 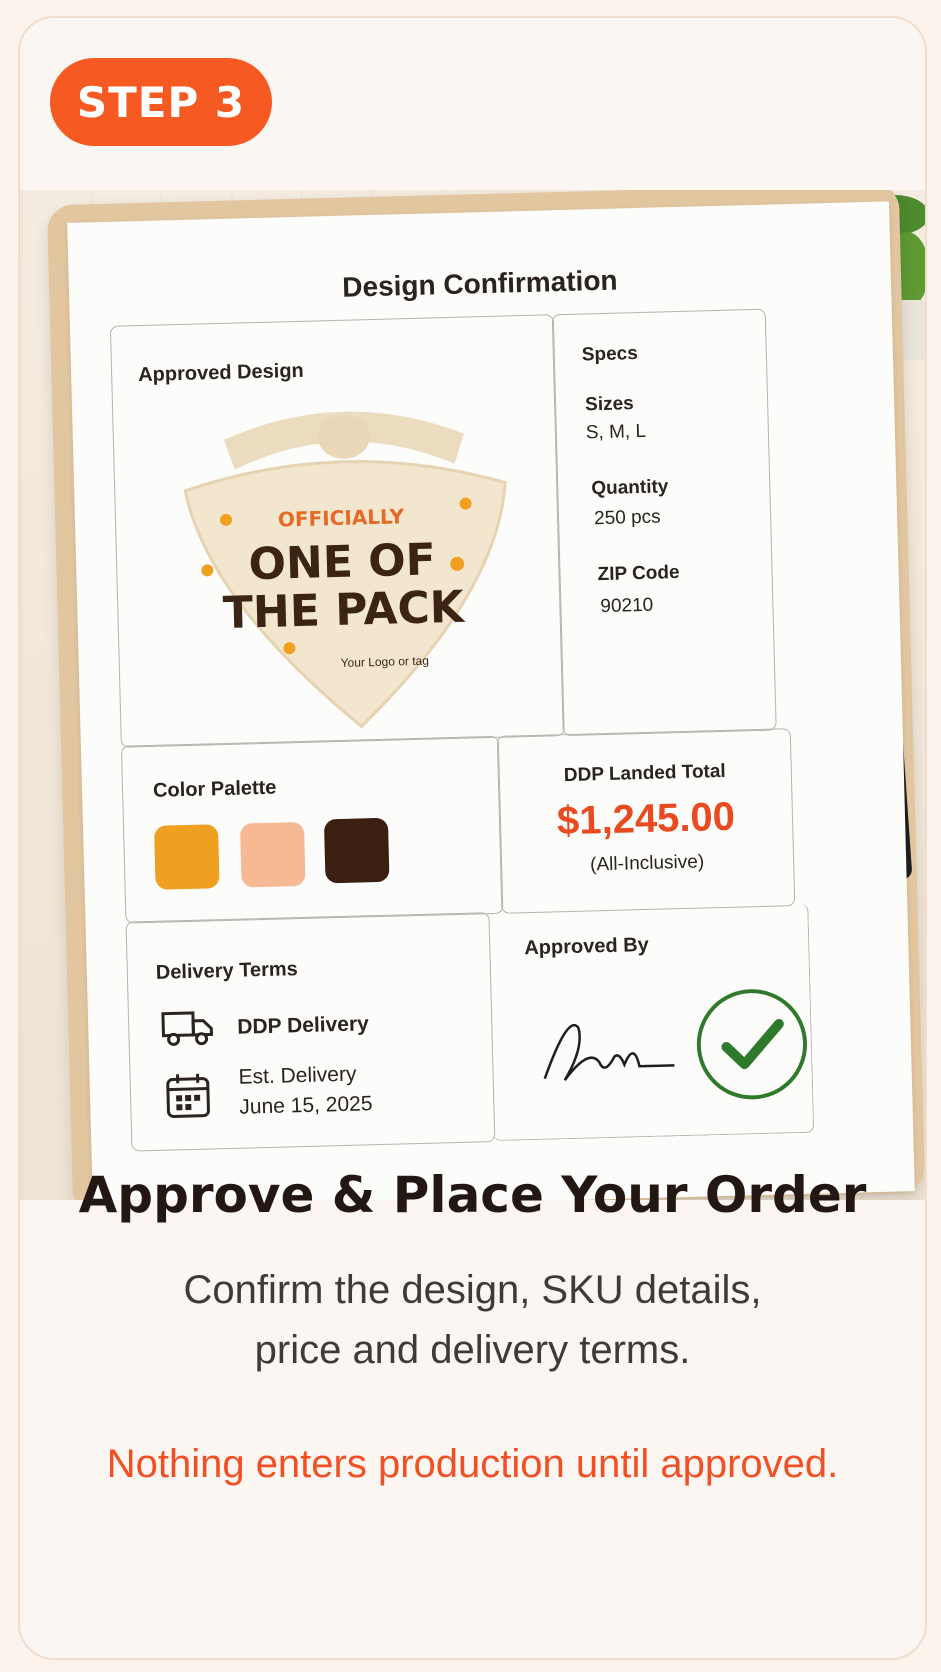 I want to click on quantity-label: Quantity, so click(x=630, y=488).